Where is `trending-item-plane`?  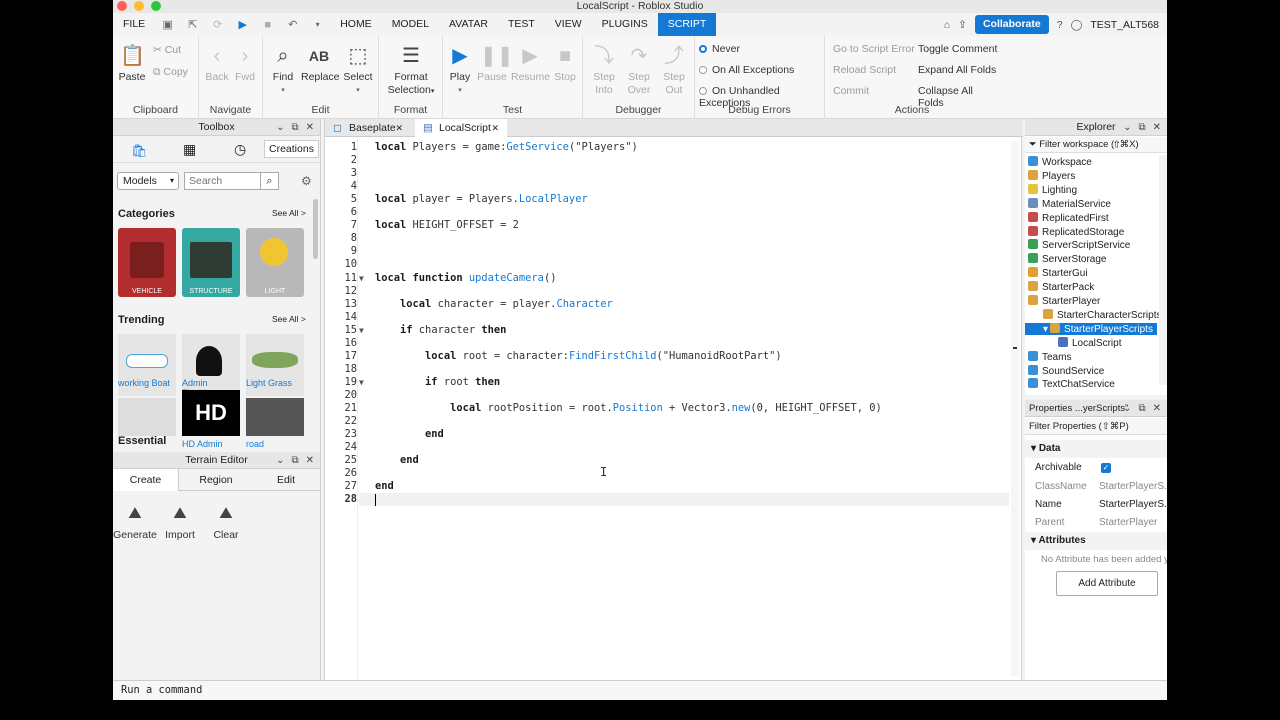 trending-item-plane is located at coordinates (147, 417).